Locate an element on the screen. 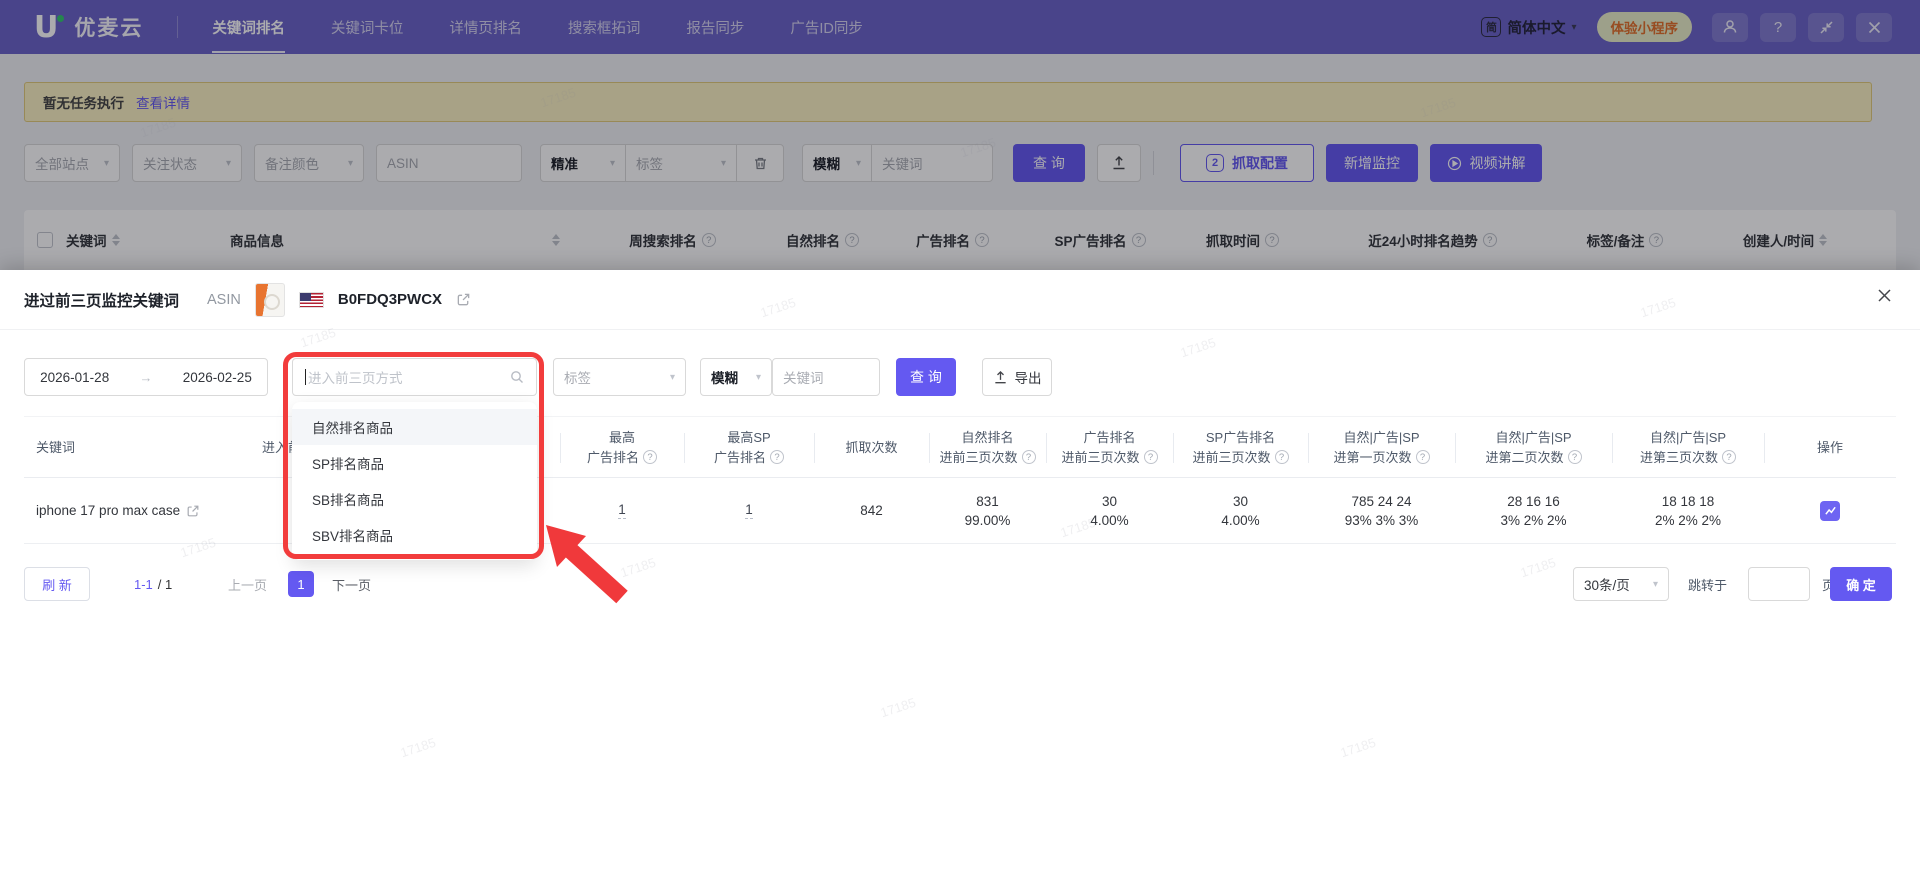  tag-select: 标签 ▾ is located at coordinates (619, 377).